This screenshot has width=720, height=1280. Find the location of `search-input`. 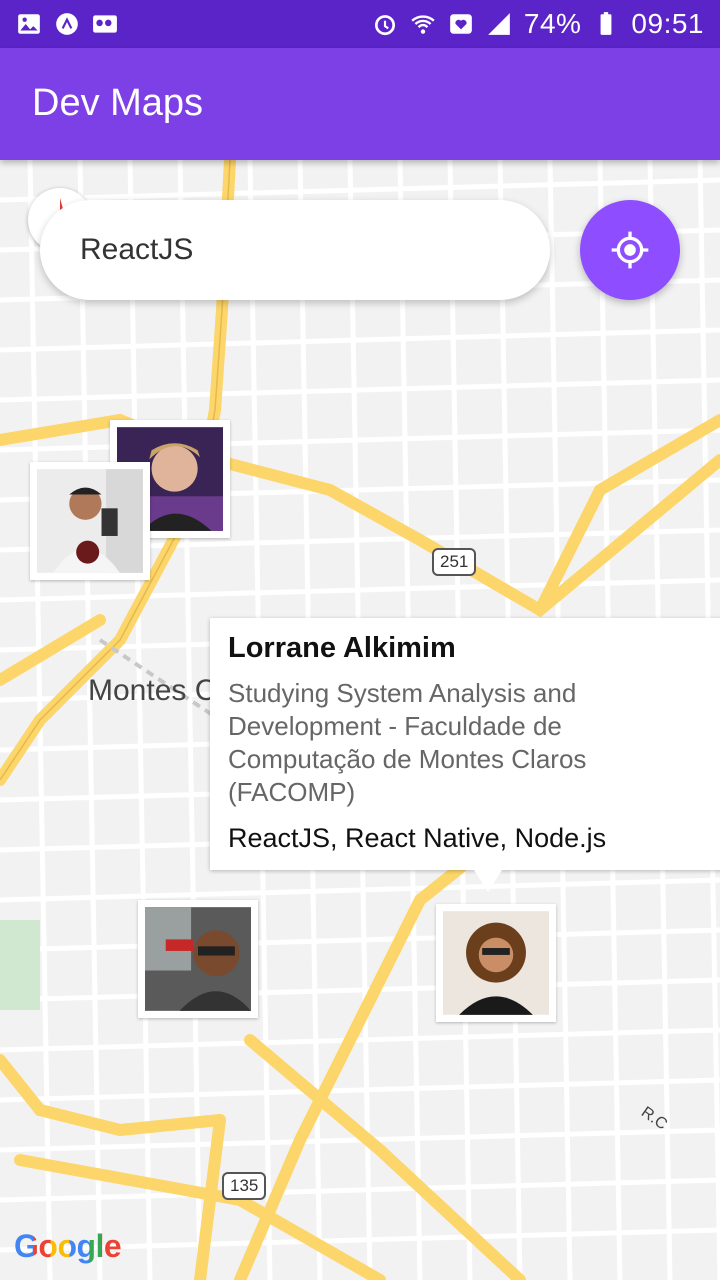

search-input is located at coordinates (295, 250).